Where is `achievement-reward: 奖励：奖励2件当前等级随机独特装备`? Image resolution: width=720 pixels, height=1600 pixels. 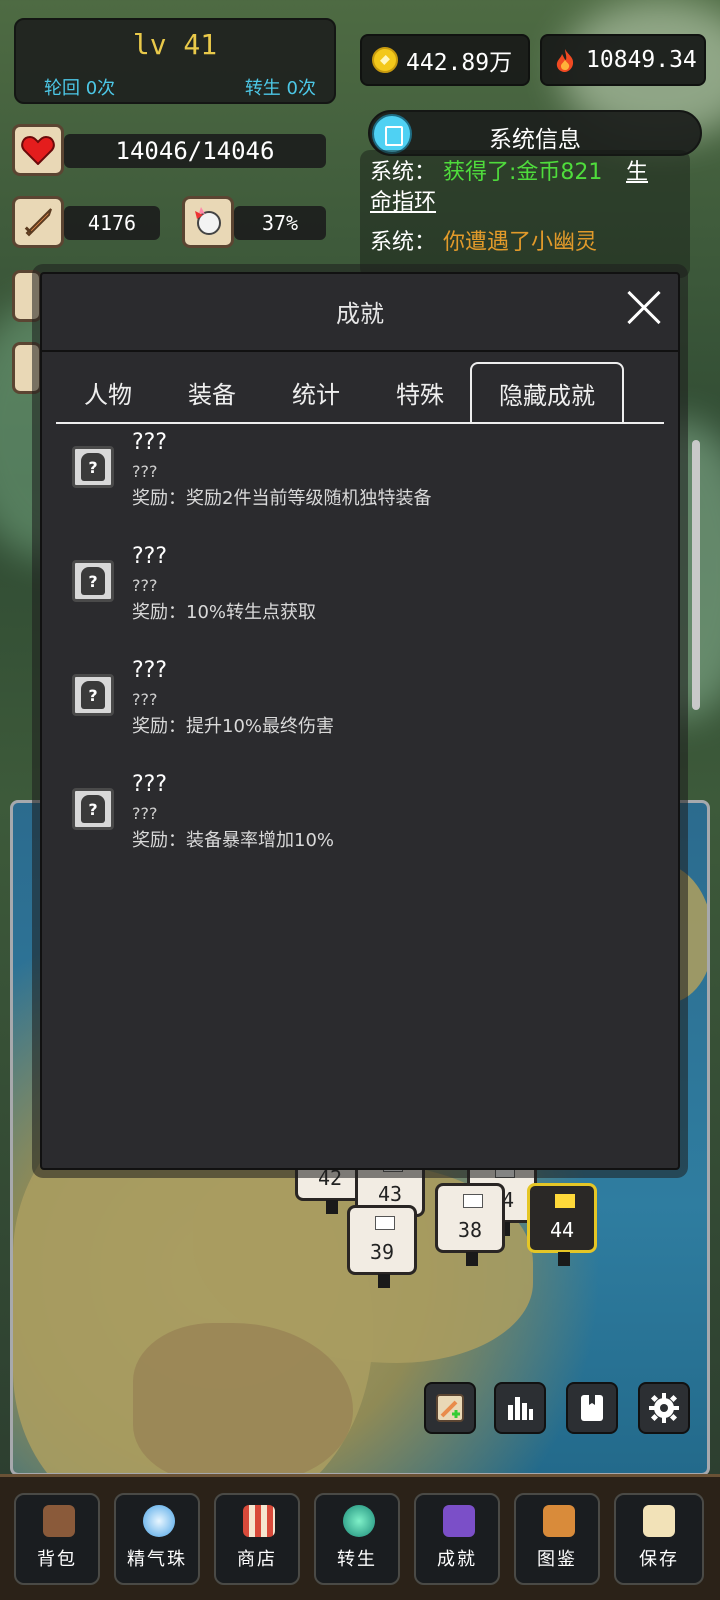
achievement-reward: 奖励：奖励2件当前等级随机独特装备 is located at coordinates (282, 498).